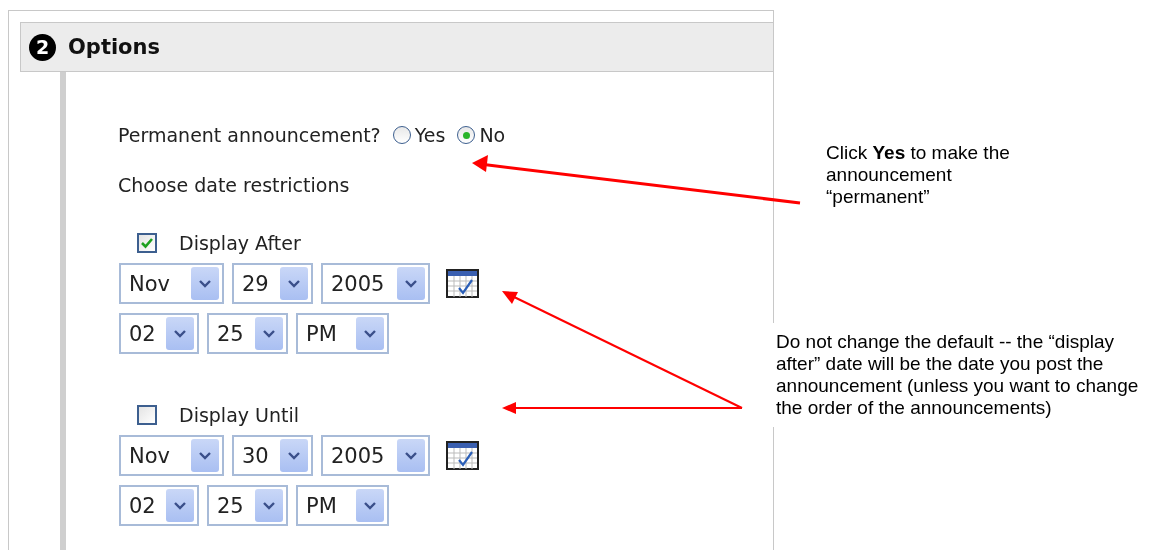  I want to click on field-label: Choose date restrictions, so click(234, 185).